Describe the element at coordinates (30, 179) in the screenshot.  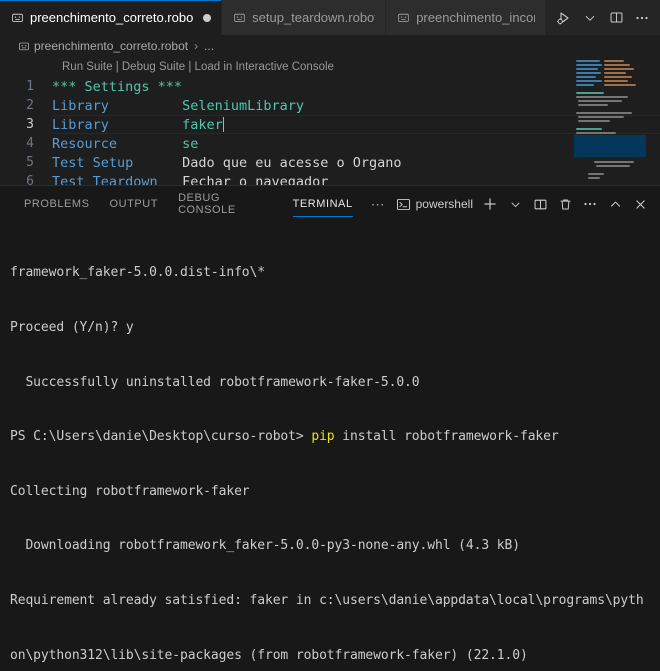
I see `line-number: 6` at that location.